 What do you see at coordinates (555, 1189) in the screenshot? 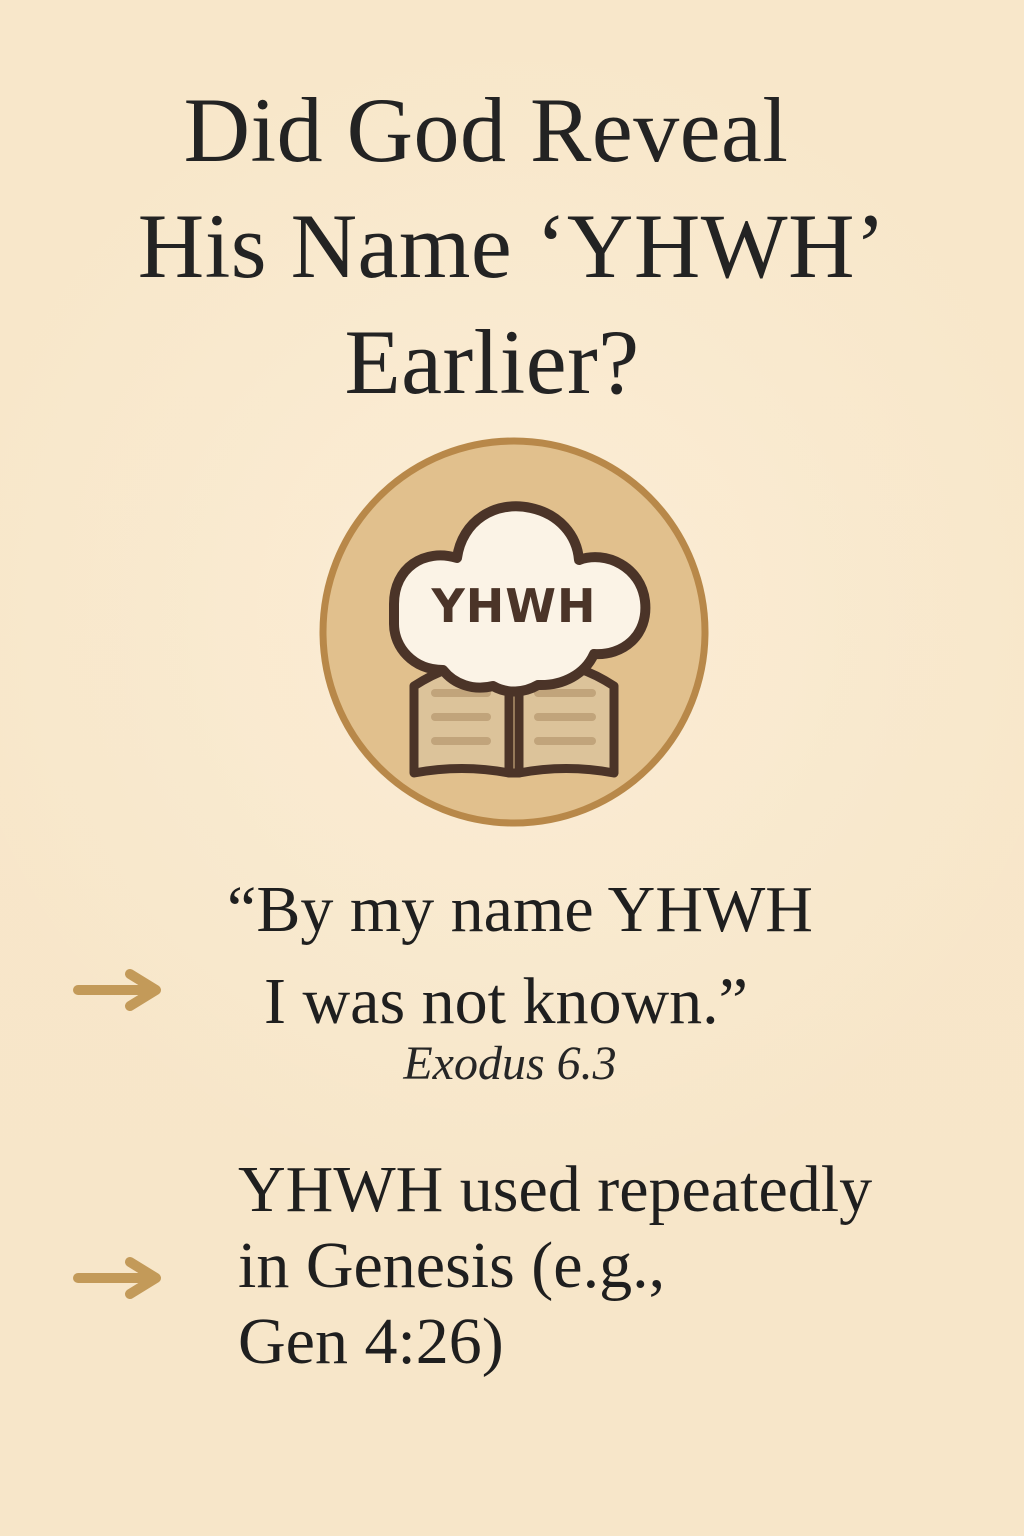
I see `point-line-1: YHWH used repeatedly` at bounding box center [555, 1189].